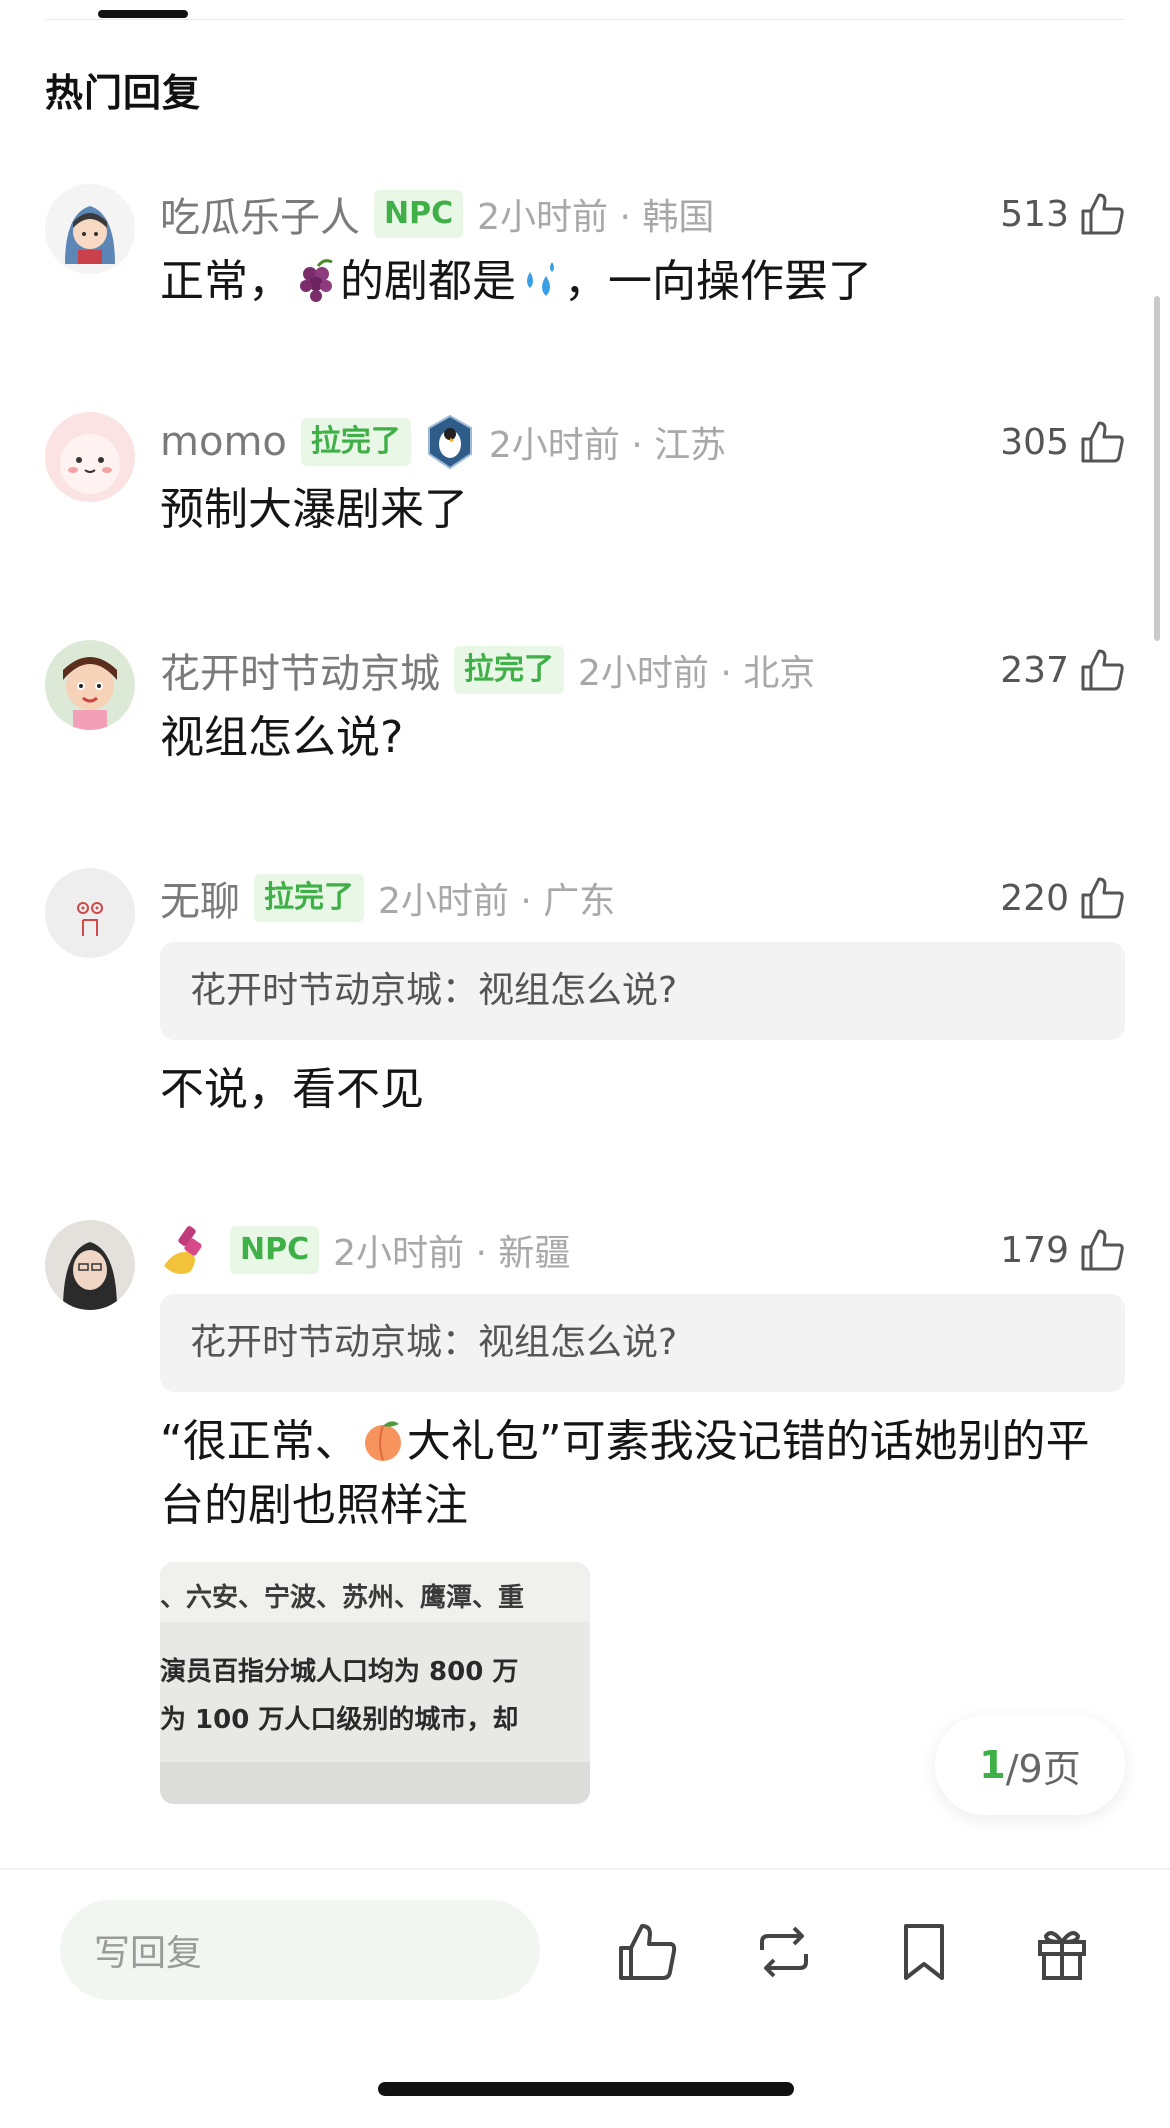 The image size is (1170, 2128). Describe the element at coordinates (1034, 214) in the screenshot. I see `like-count: 513` at that location.